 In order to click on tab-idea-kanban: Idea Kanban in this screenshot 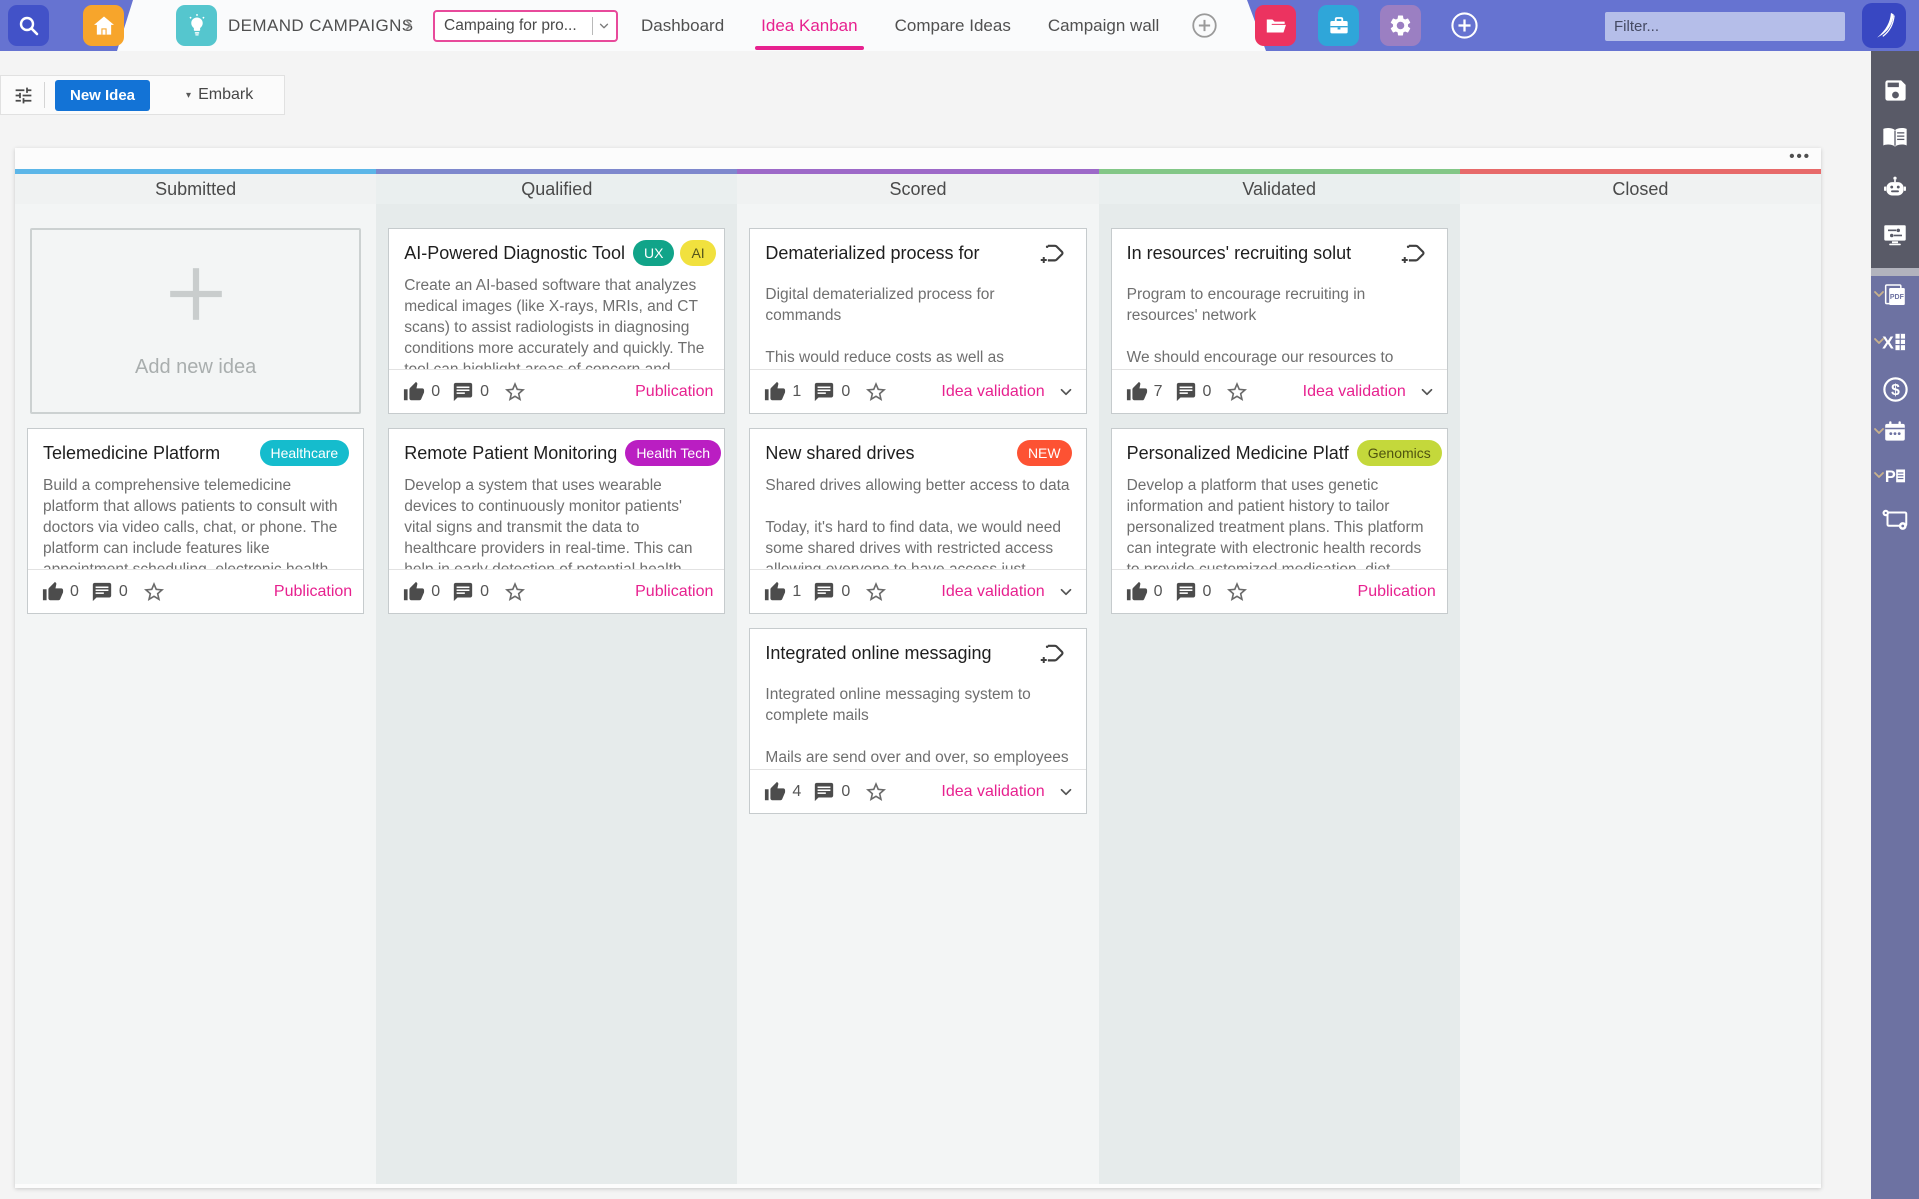, I will do `click(810, 25)`.